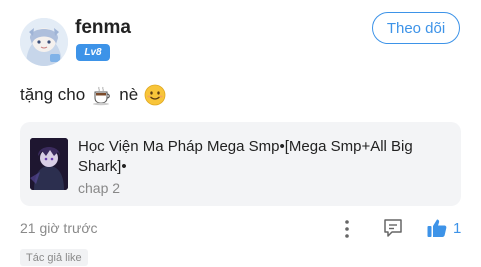 Image resolution: width=481 pixels, height=267 pixels. Describe the element at coordinates (129, 94) in the screenshot. I see `comment-text-suffix: nè` at that location.